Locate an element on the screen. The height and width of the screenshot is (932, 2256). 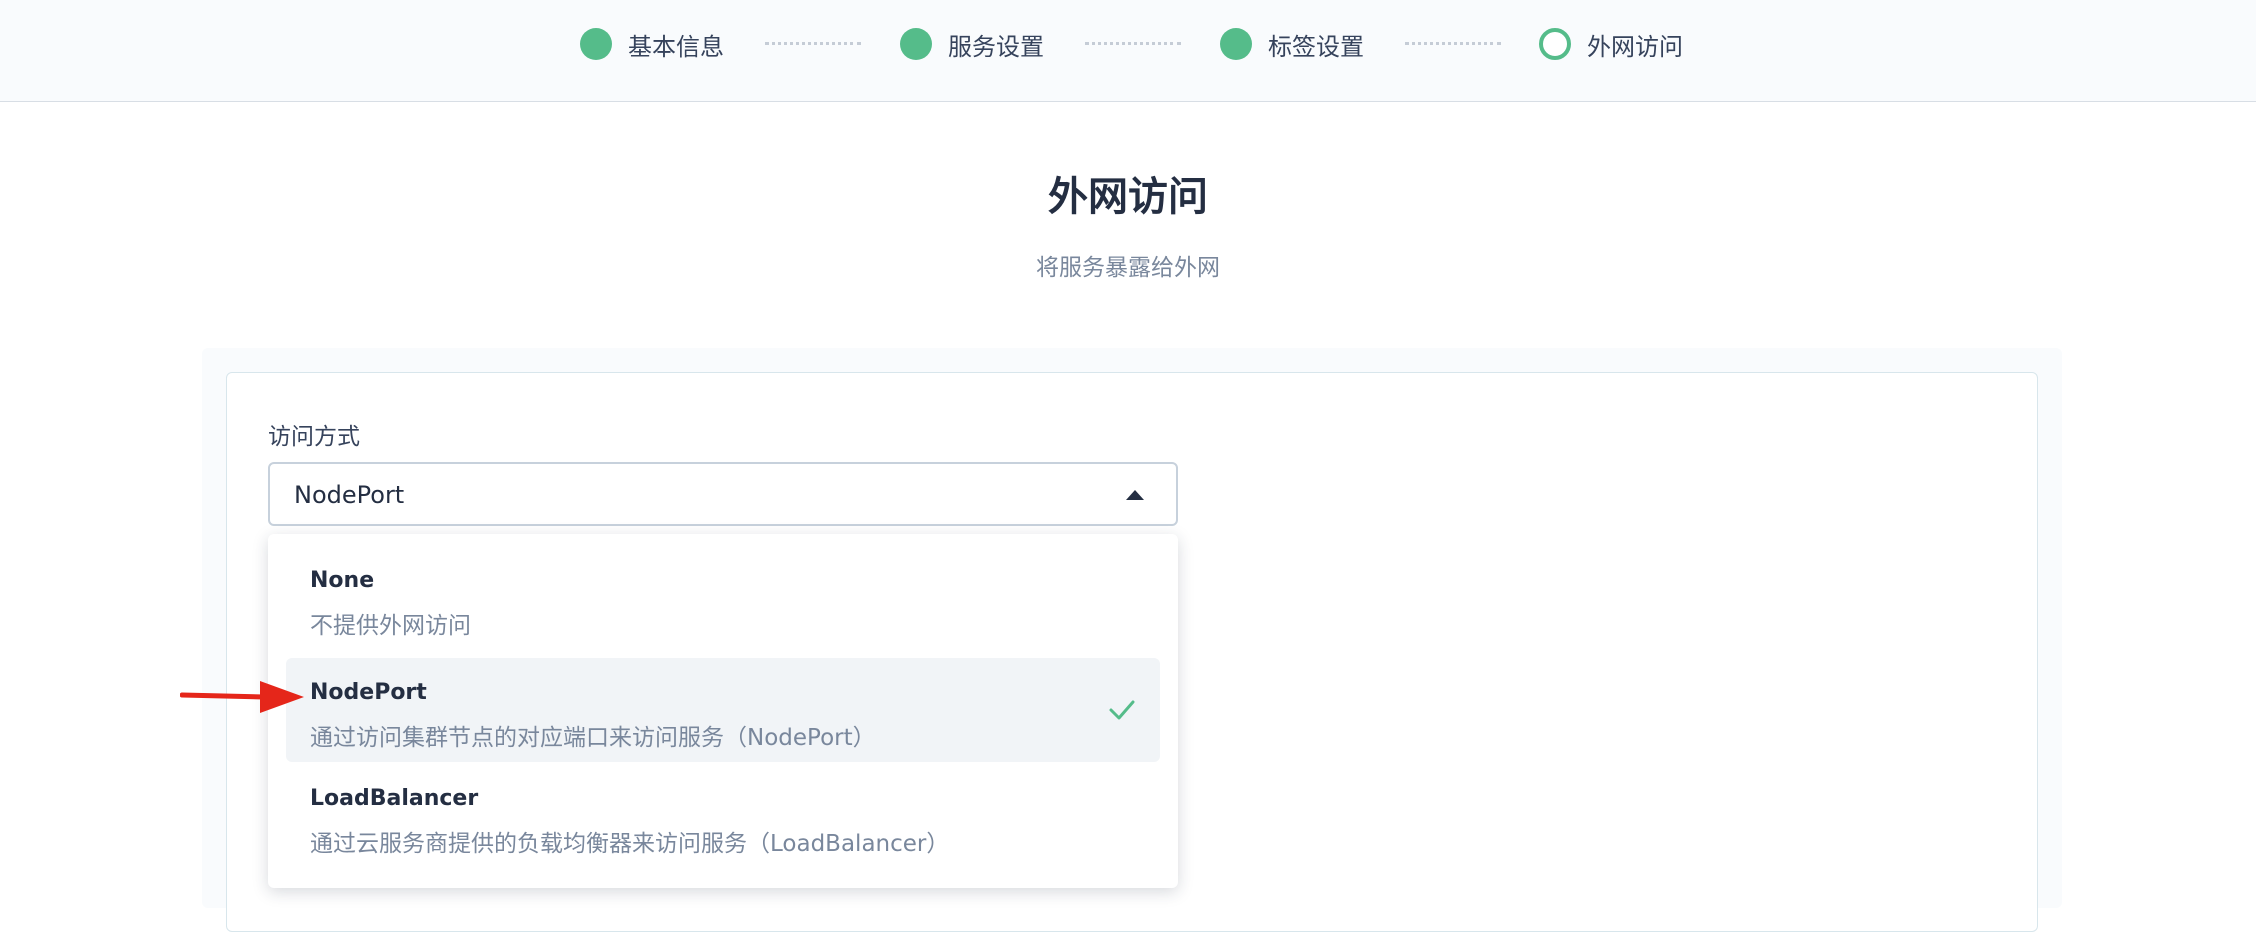
step-label: 外网访问 is located at coordinates (1635, 46).